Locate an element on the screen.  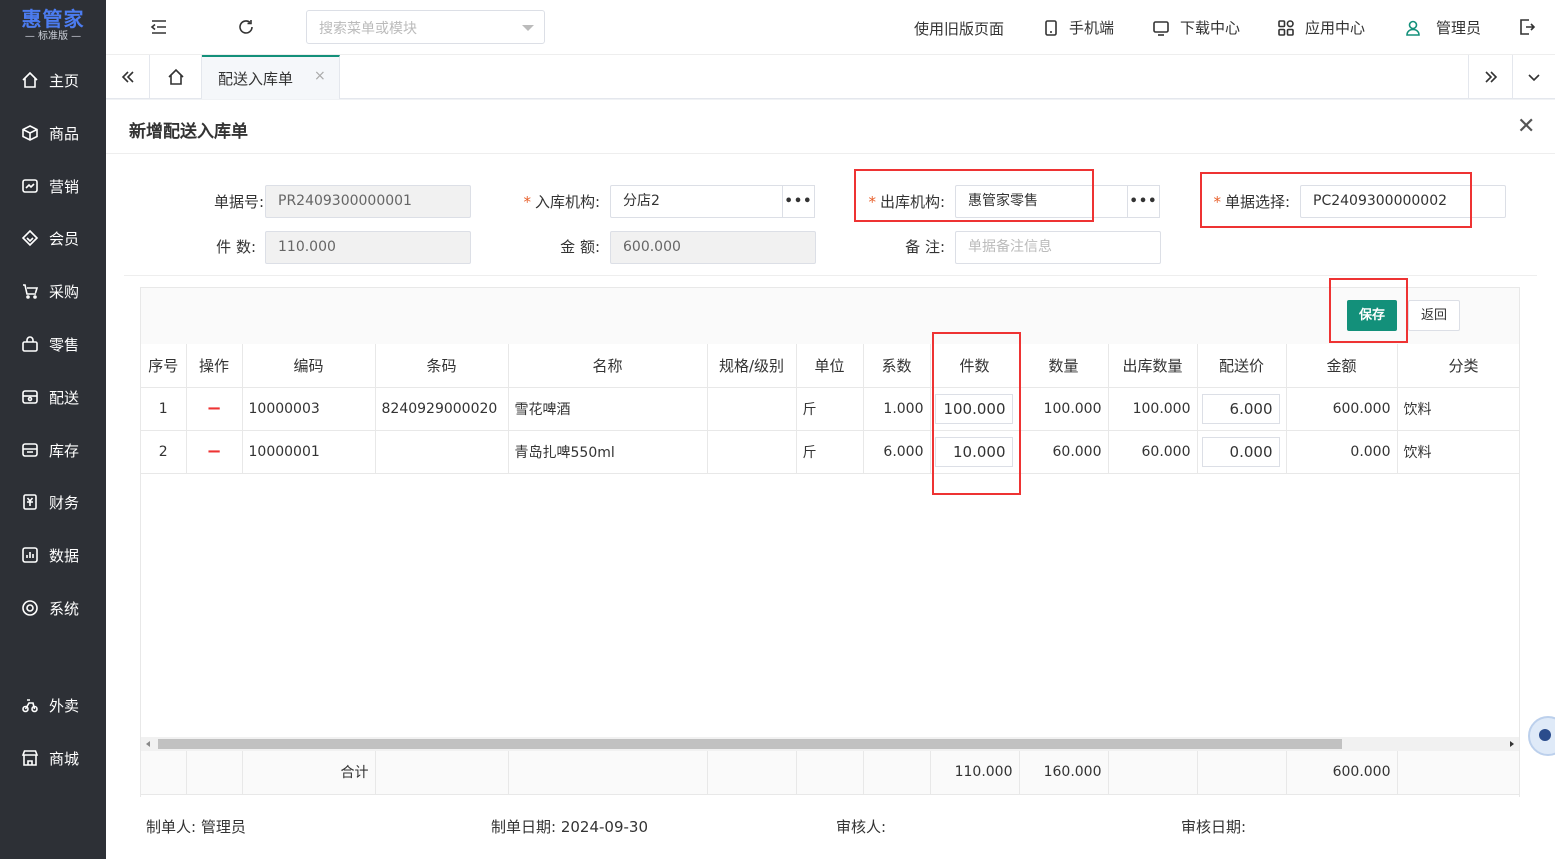
cell-barcode: 8240929000020 is located at coordinates (442, 409).